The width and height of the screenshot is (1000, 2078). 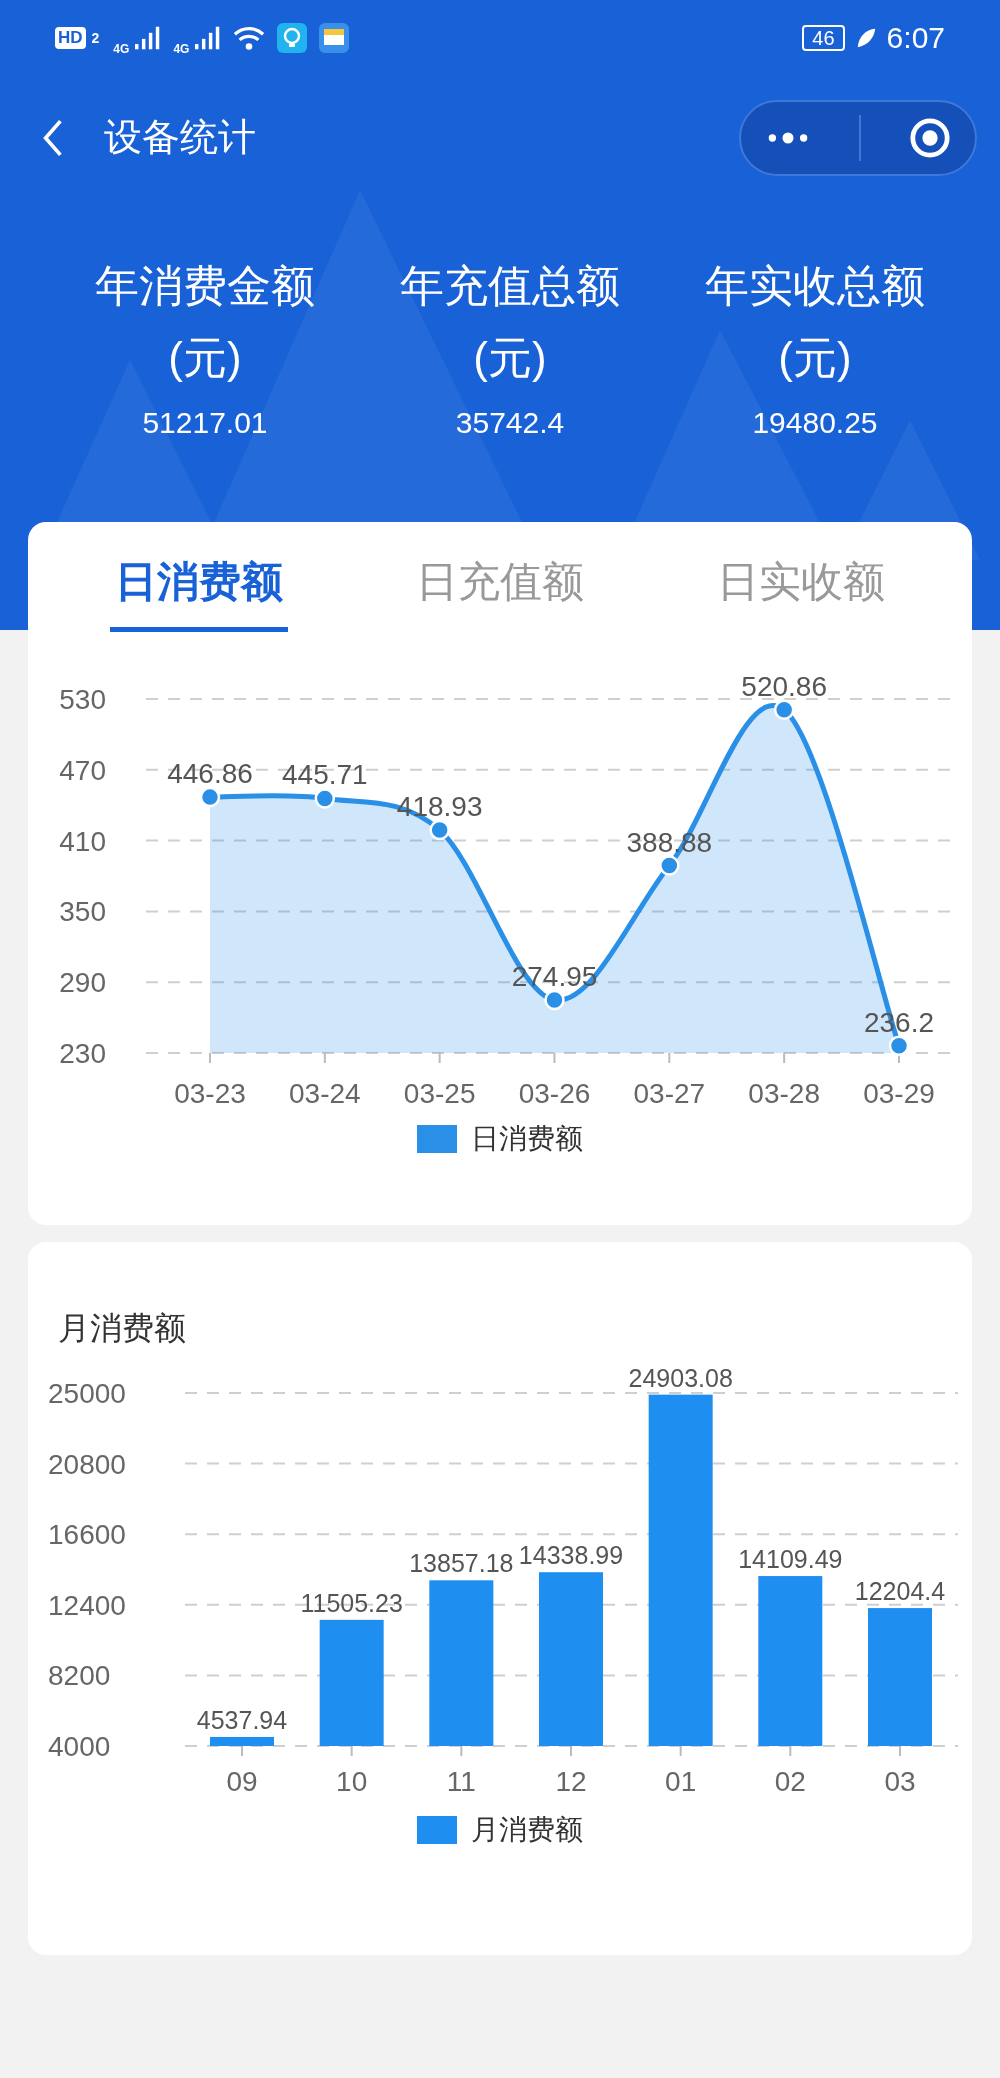 I want to click on chart-tab: 日实收额, so click(x=801, y=592).